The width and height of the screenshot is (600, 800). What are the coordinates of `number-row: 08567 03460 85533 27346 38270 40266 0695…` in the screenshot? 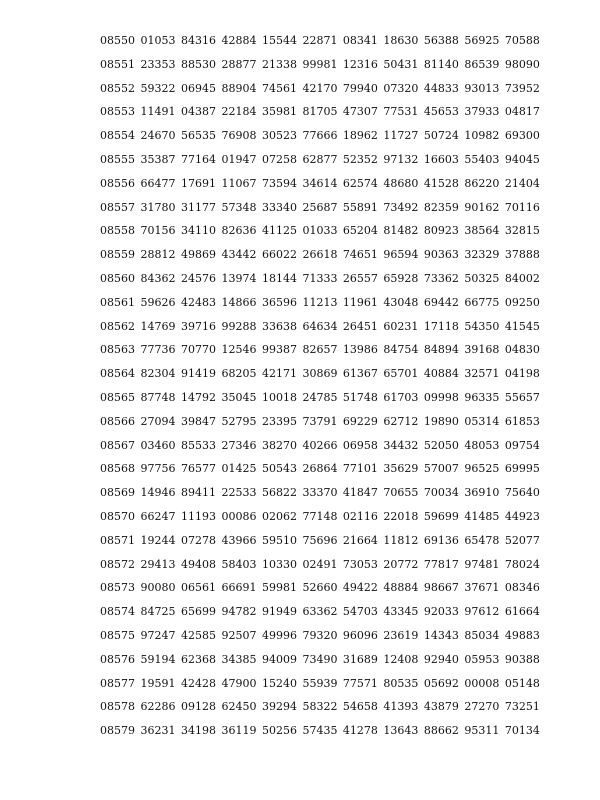 It's located at (320, 445).